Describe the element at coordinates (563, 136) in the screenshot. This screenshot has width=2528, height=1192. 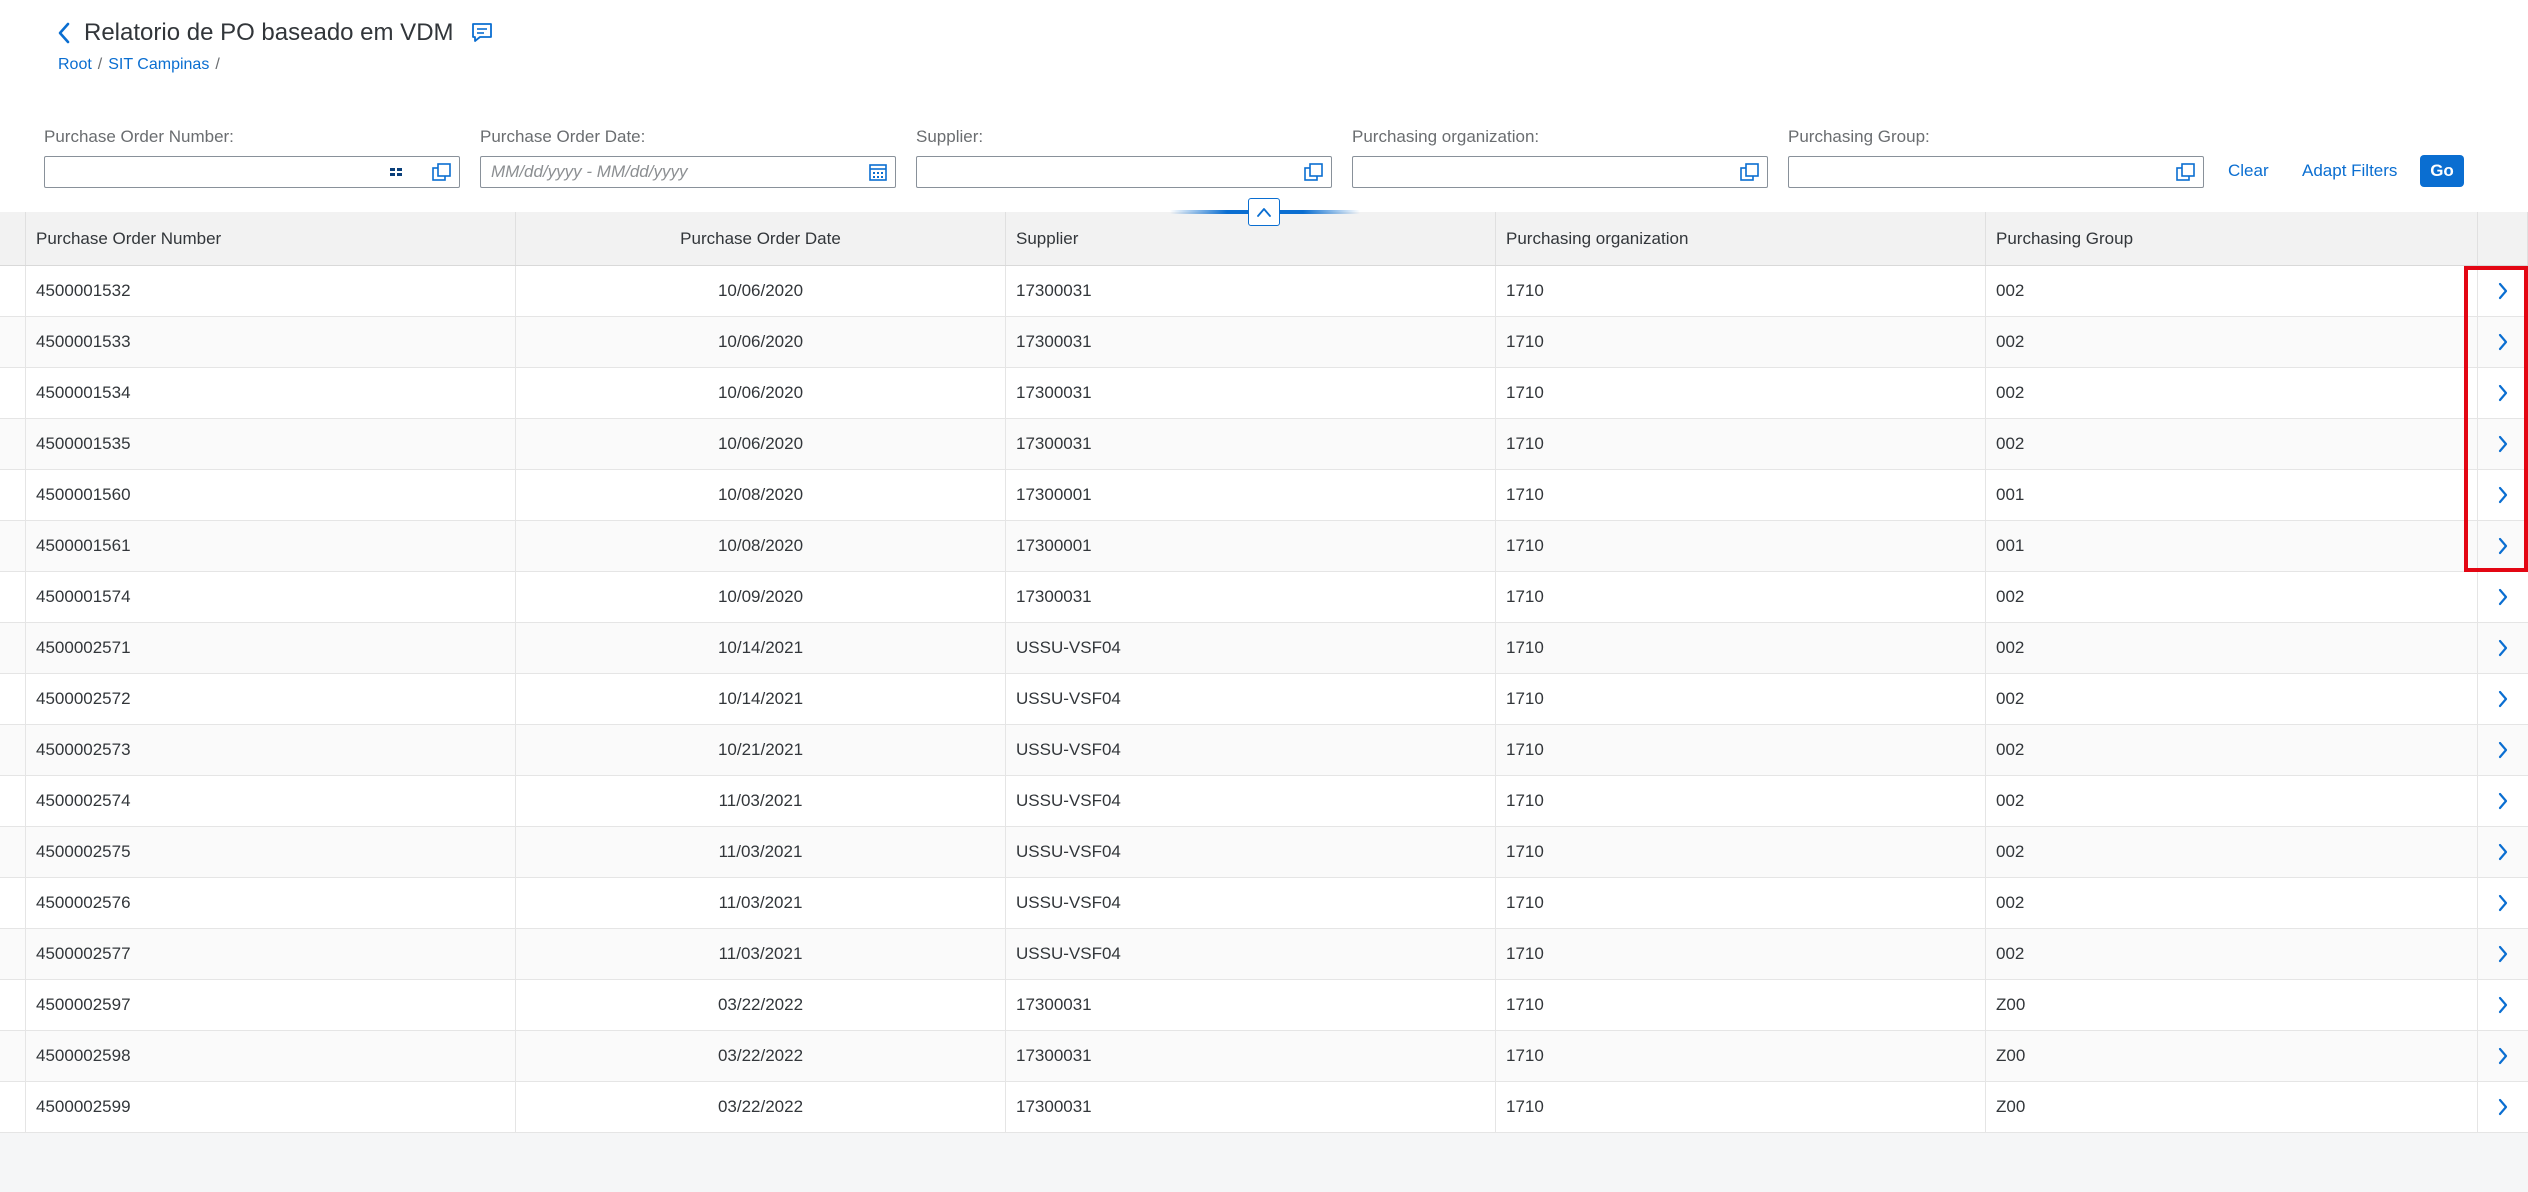
I see `filter-label: Purchase Order Date:` at that location.